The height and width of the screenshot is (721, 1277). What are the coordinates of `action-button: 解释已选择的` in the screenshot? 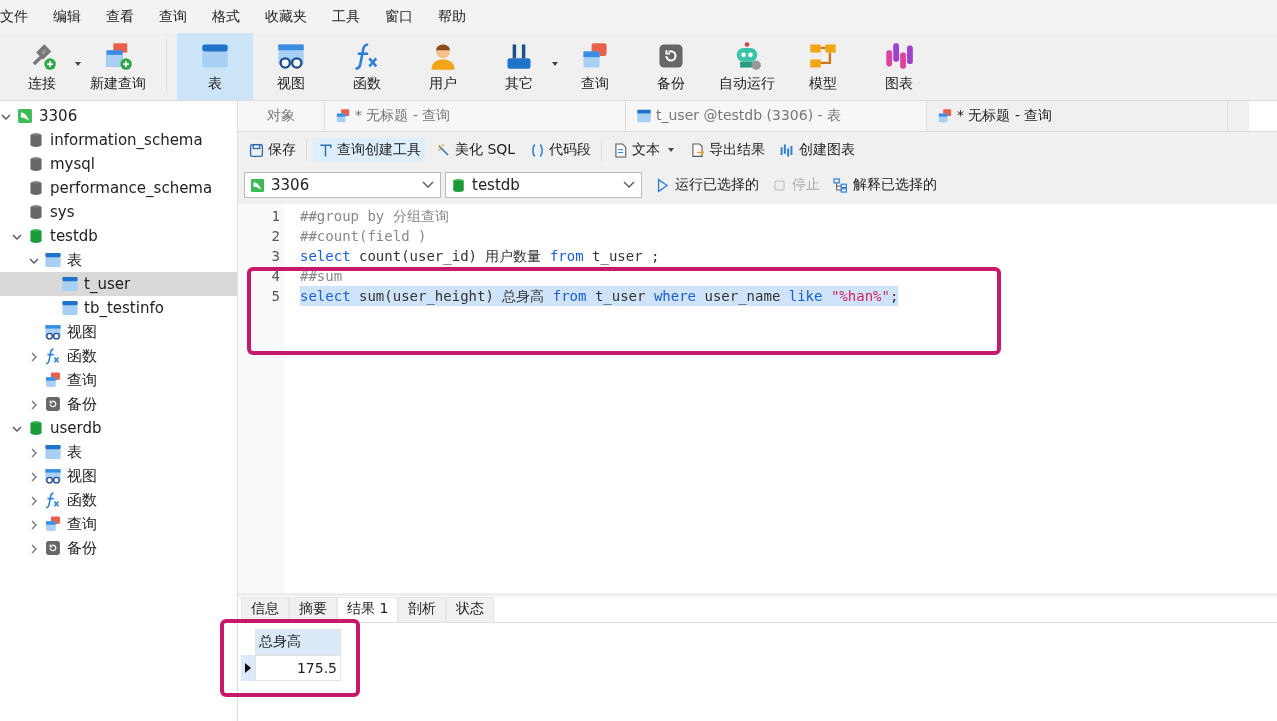 It's located at (884, 185).